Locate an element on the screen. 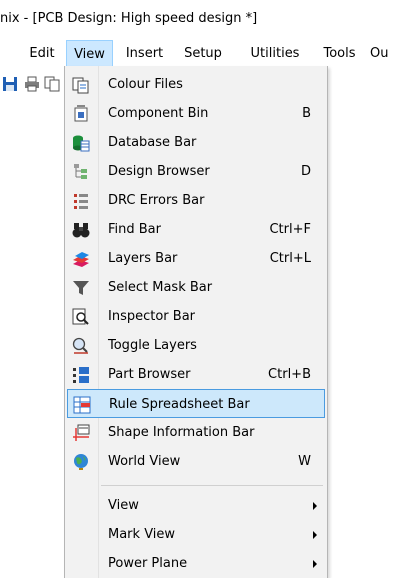 This screenshot has height=578, width=393. menu-item-select-mask-bar: Select Mask Bar is located at coordinates (196, 287).